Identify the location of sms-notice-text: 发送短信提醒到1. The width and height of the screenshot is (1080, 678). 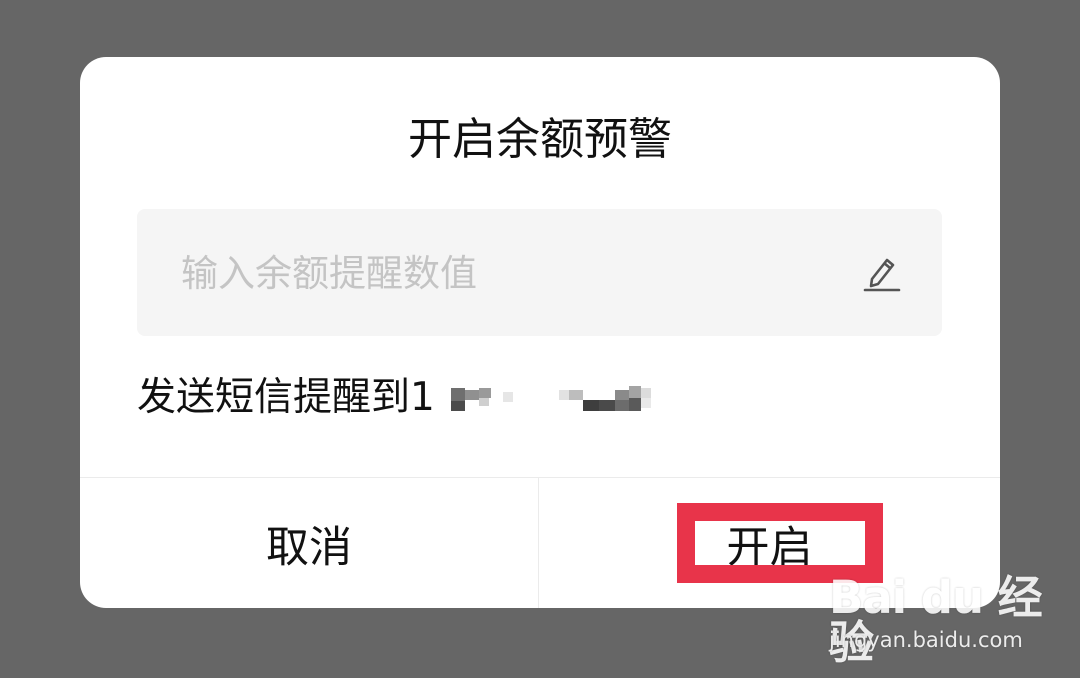
(286, 397).